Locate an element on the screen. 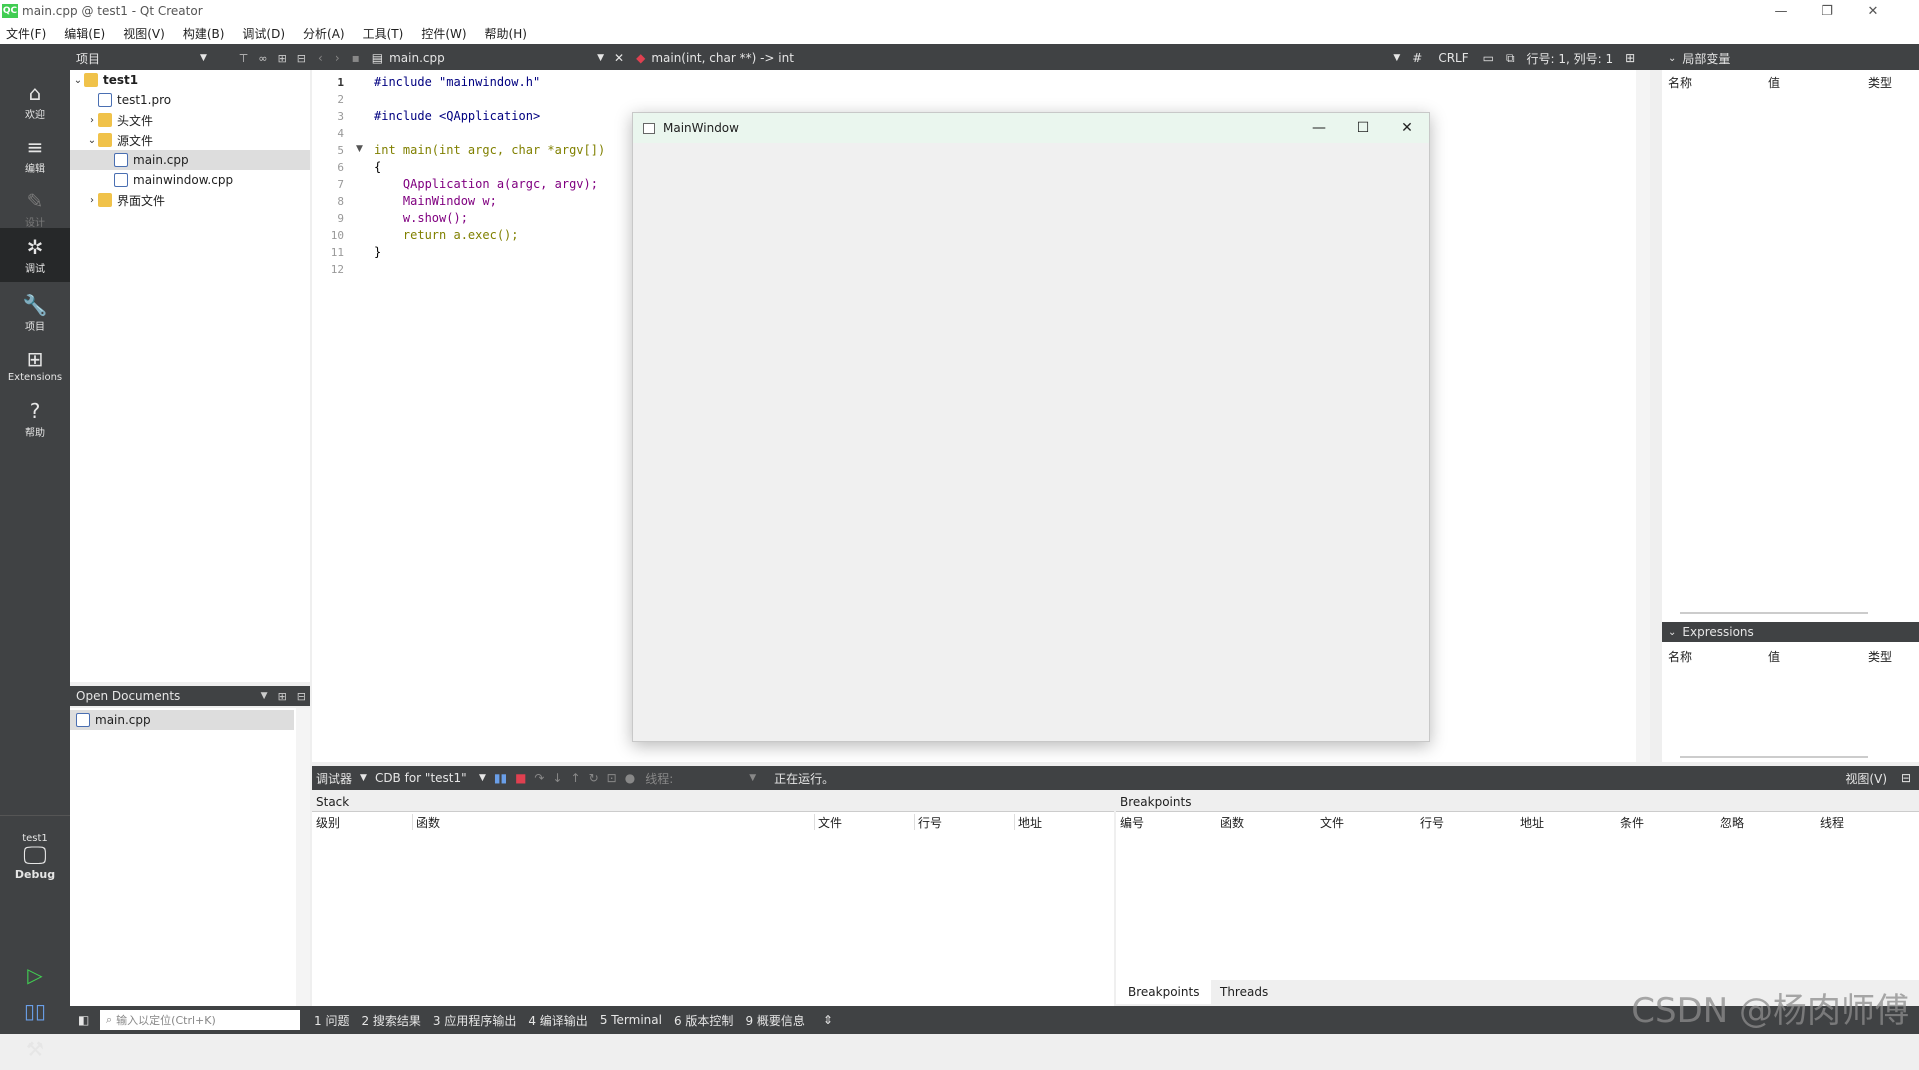  tab-app-output: 3 应用程序输出 is located at coordinates (474, 1020).